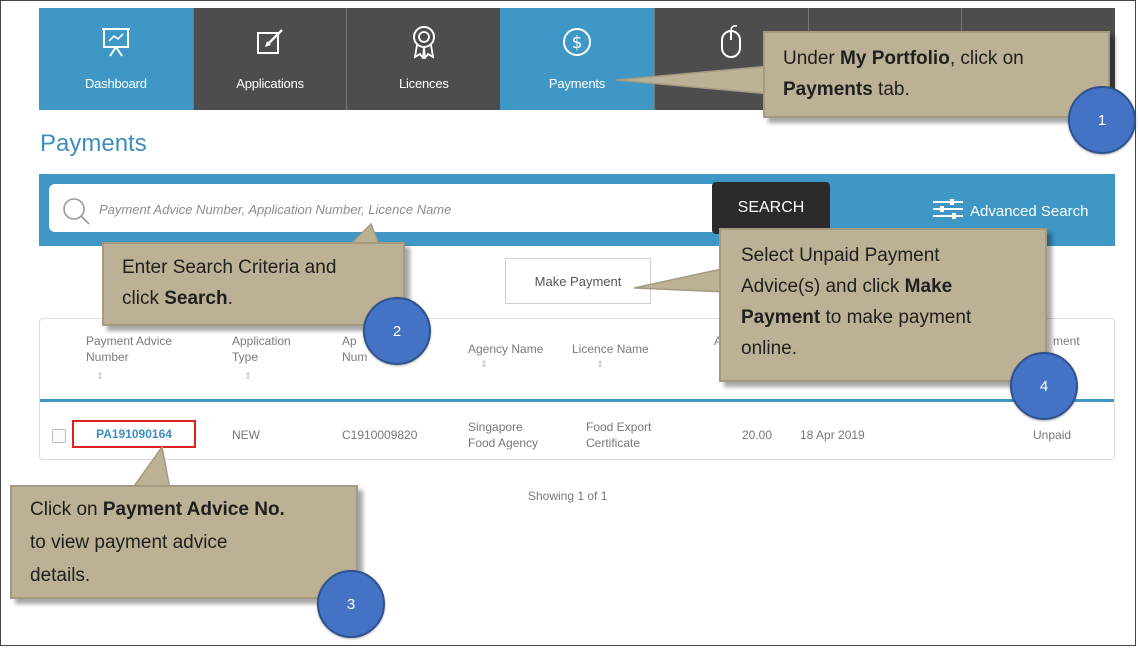 This screenshot has height=648, width=1138. I want to click on tab-licences-label: Licences, so click(423, 83).